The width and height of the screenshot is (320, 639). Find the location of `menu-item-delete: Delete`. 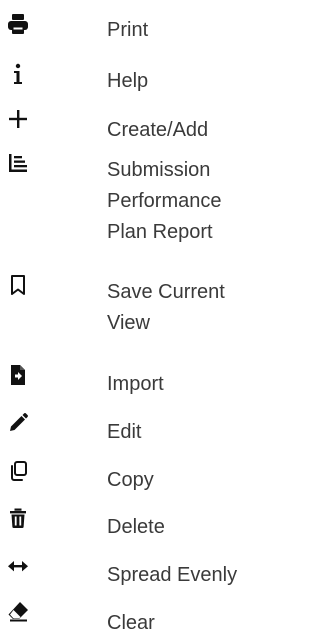

menu-item-delete: Delete is located at coordinates (138, 525).